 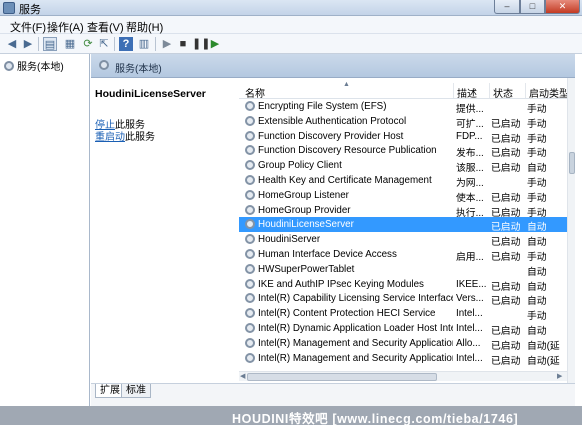 I want to click on minimize-button: –, so click(x=507, y=7).